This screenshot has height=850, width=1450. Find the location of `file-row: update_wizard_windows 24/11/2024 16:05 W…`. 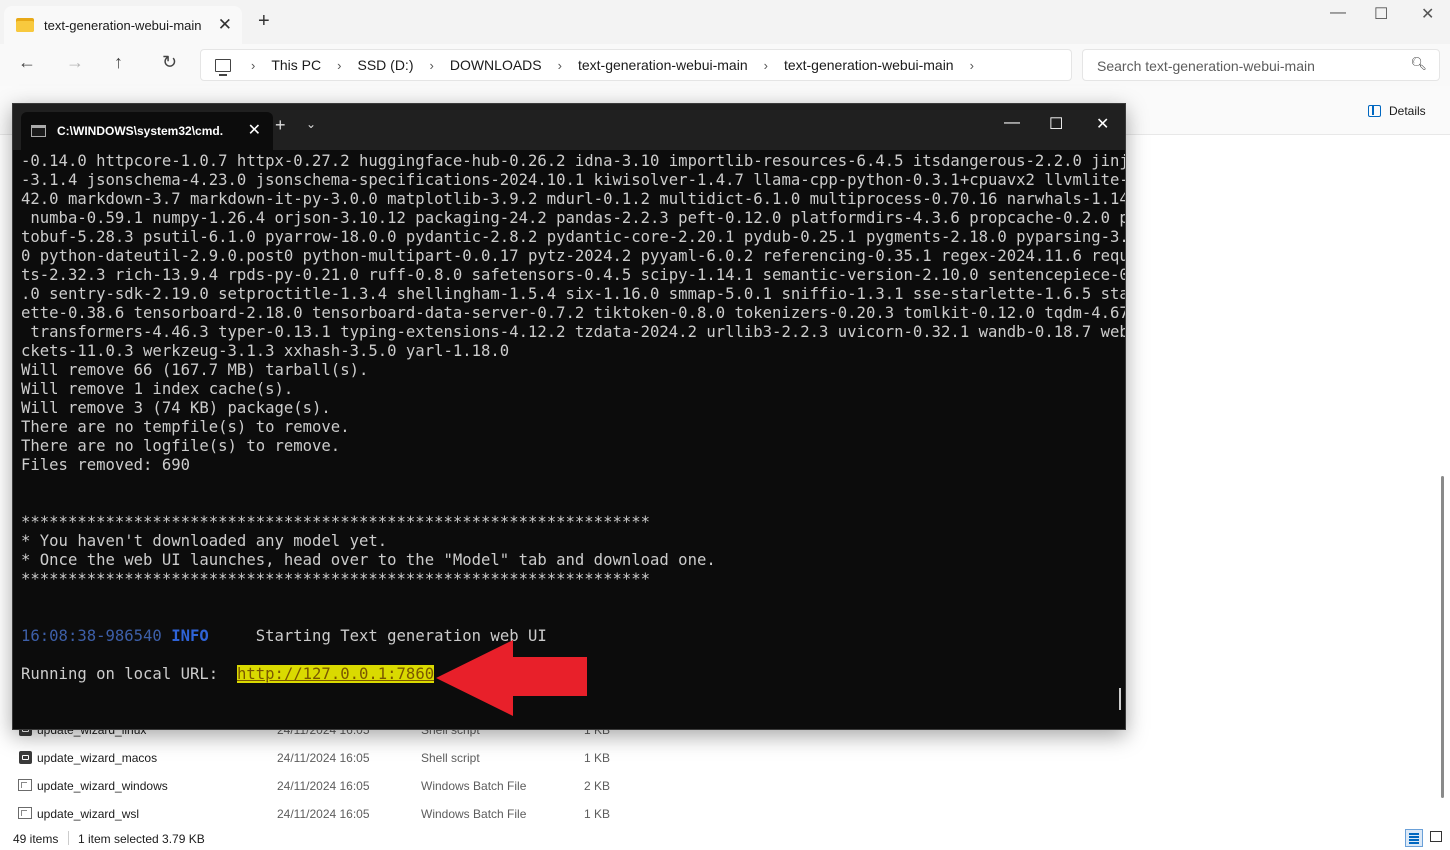

file-row: update_wizard_windows 24/11/2024 16:05 W… is located at coordinates (720, 786).